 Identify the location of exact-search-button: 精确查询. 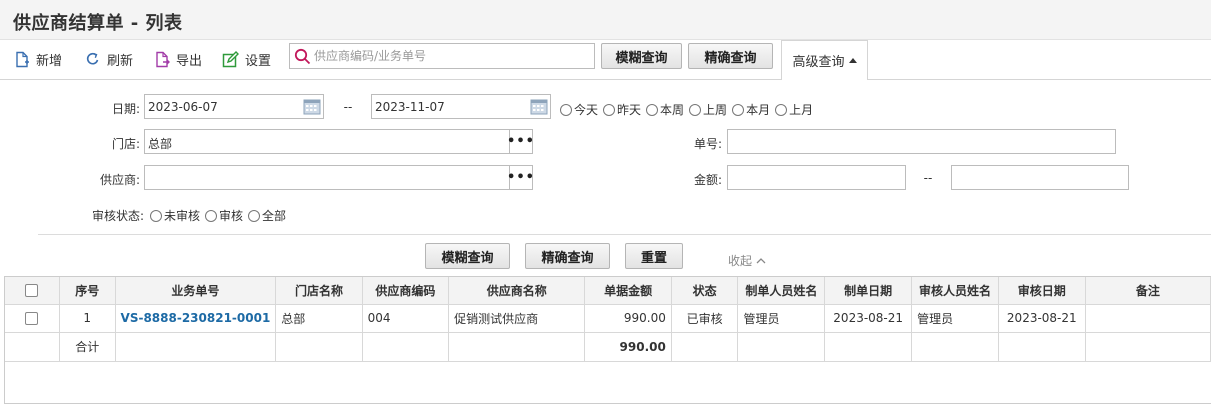
(730, 56).